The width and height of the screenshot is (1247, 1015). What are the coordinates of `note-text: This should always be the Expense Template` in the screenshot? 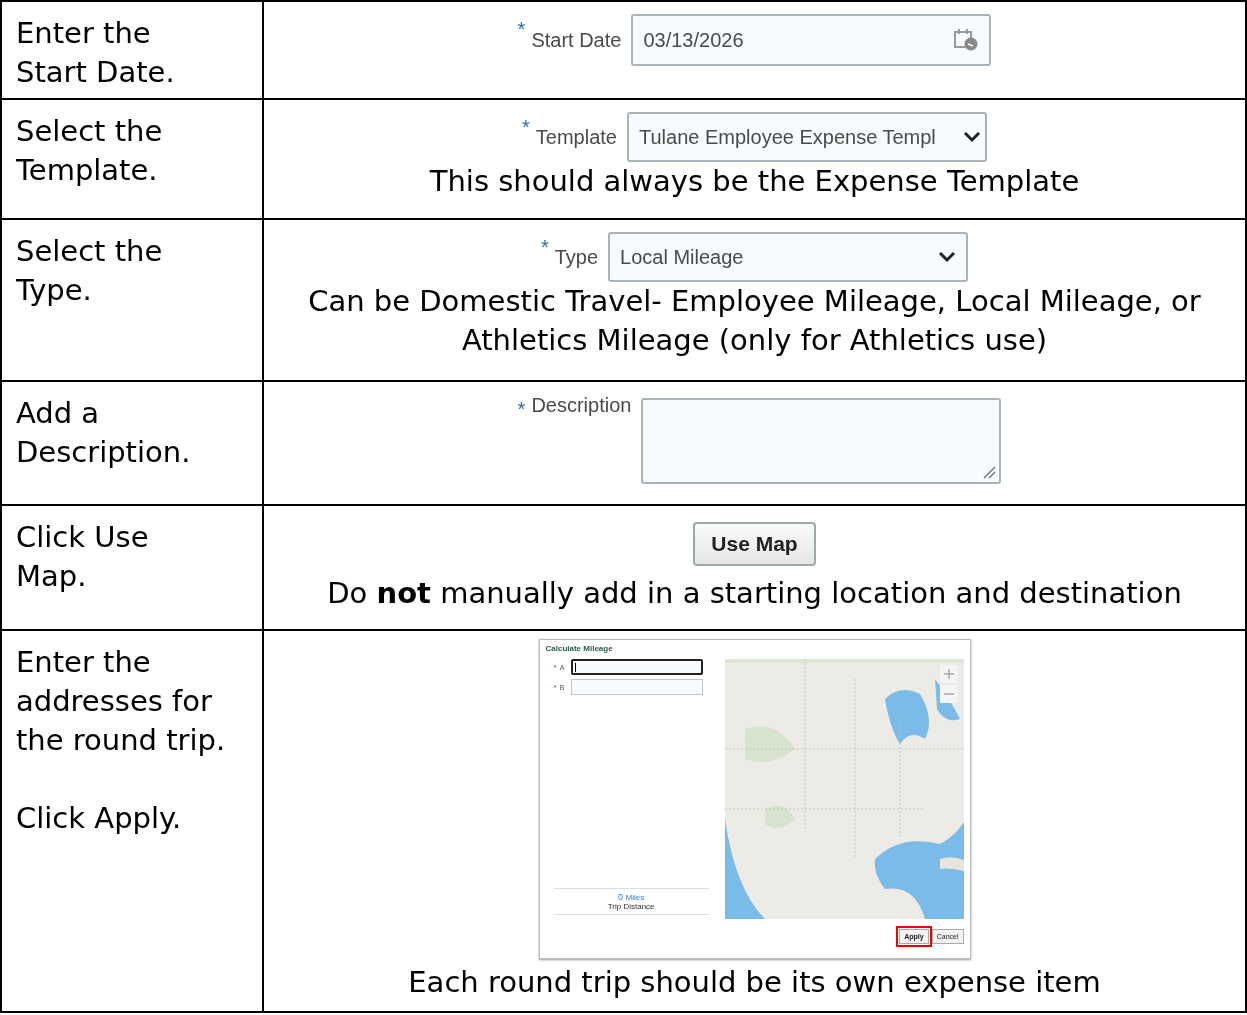 It's located at (754, 181).